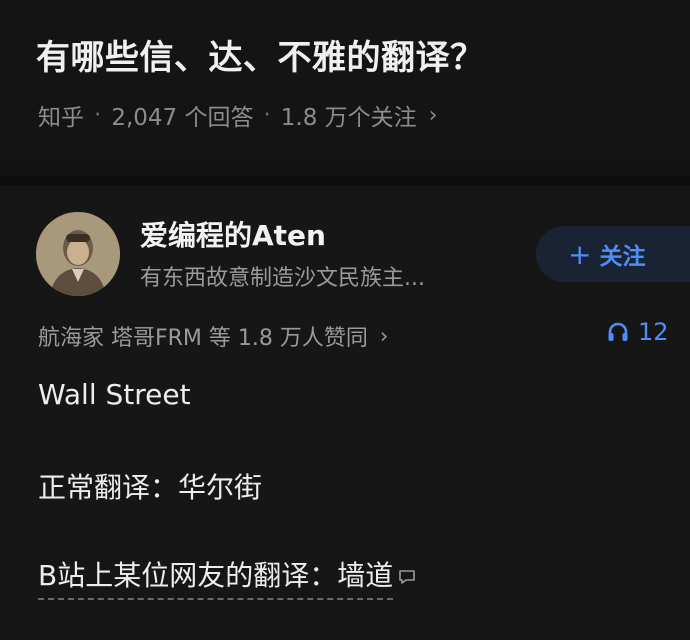 The height and width of the screenshot is (640, 690). I want to click on listen-button: 12, so click(637, 332).